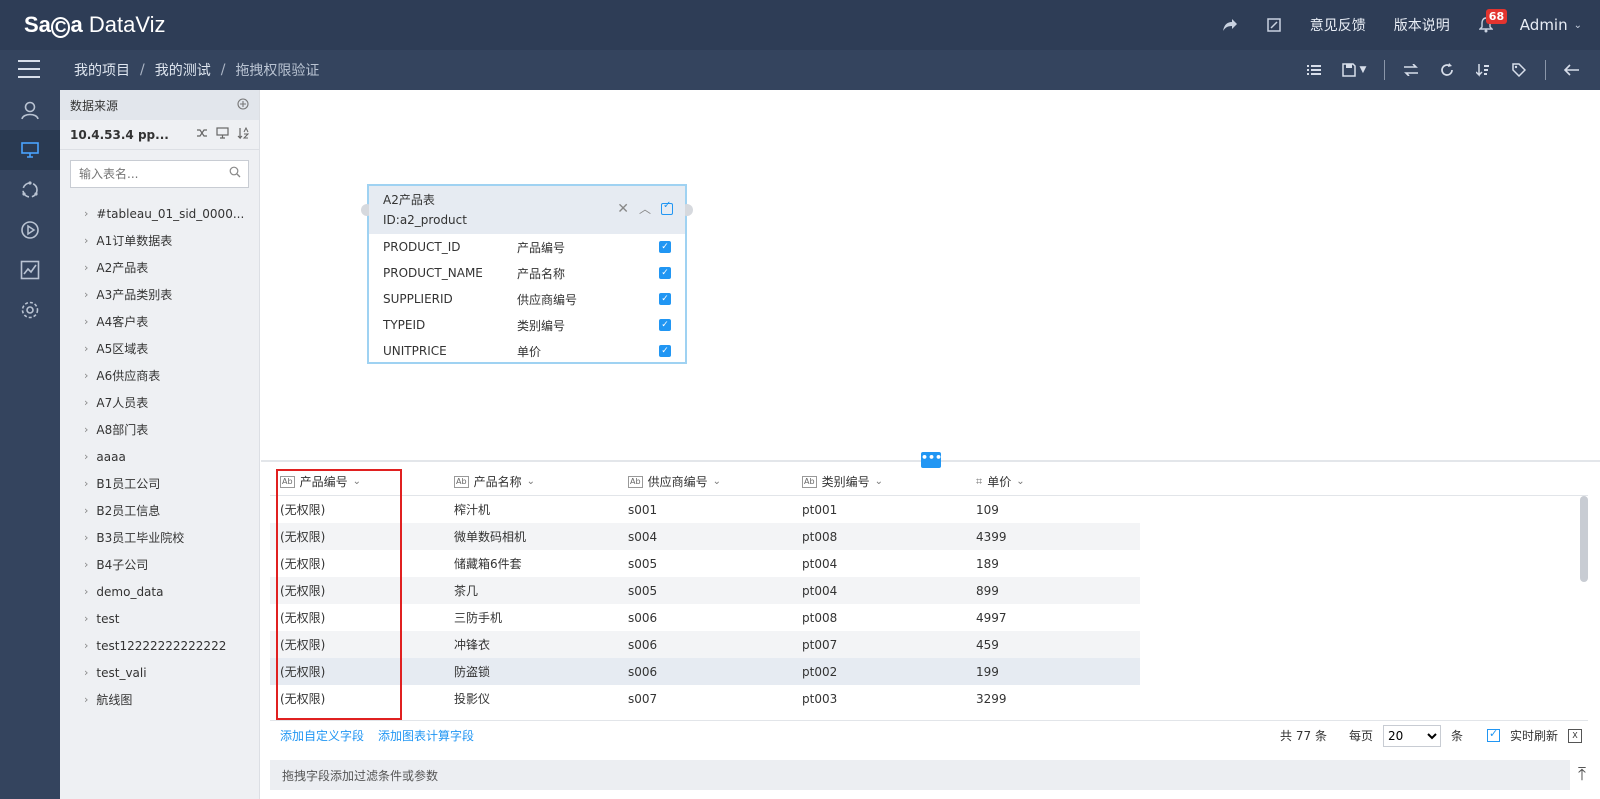 Image resolution: width=1600 pixels, height=799 pixels. Describe the element at coordinates (931, 460) in the screenshot. I see `splitter-handle: •••` at that location.